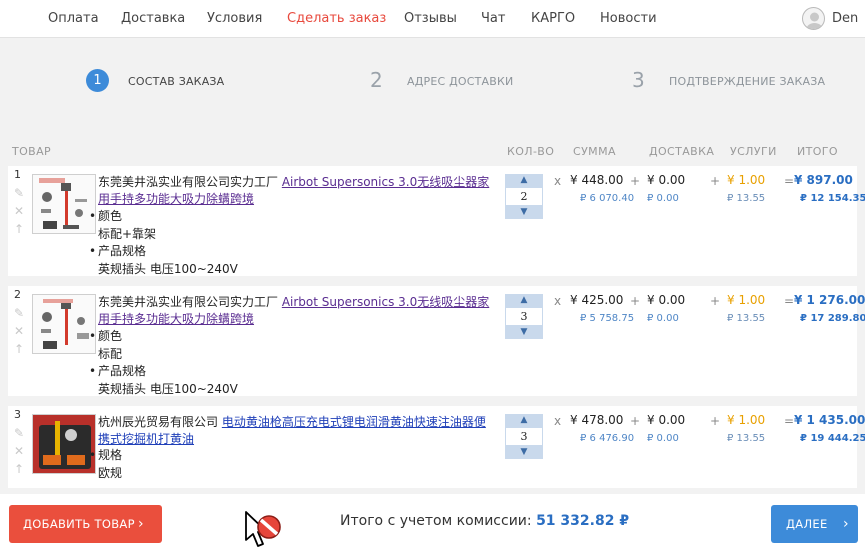 The height and width of the screenshot is (553, 865). I want to click on row-number: 3, so click(17, 414).